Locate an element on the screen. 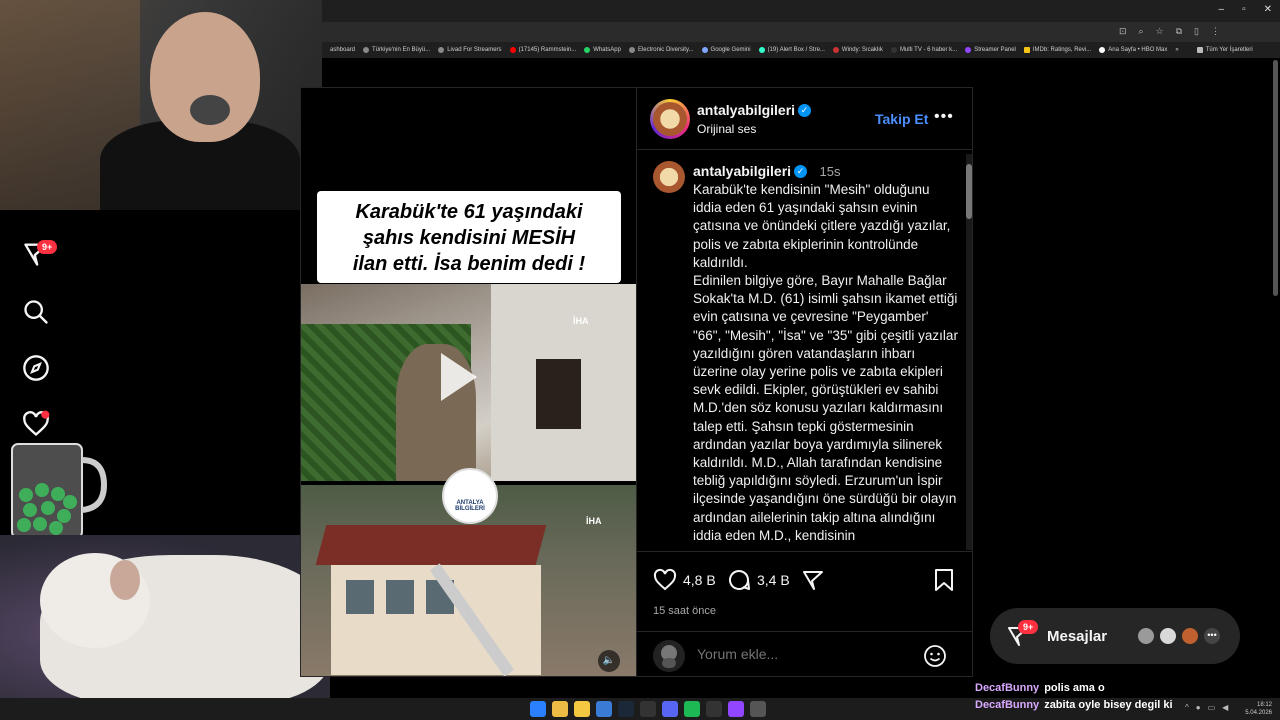 This screenshot has height=720, width=1280. bookmarks-overflow: » is located at coordinates (1176, 50).